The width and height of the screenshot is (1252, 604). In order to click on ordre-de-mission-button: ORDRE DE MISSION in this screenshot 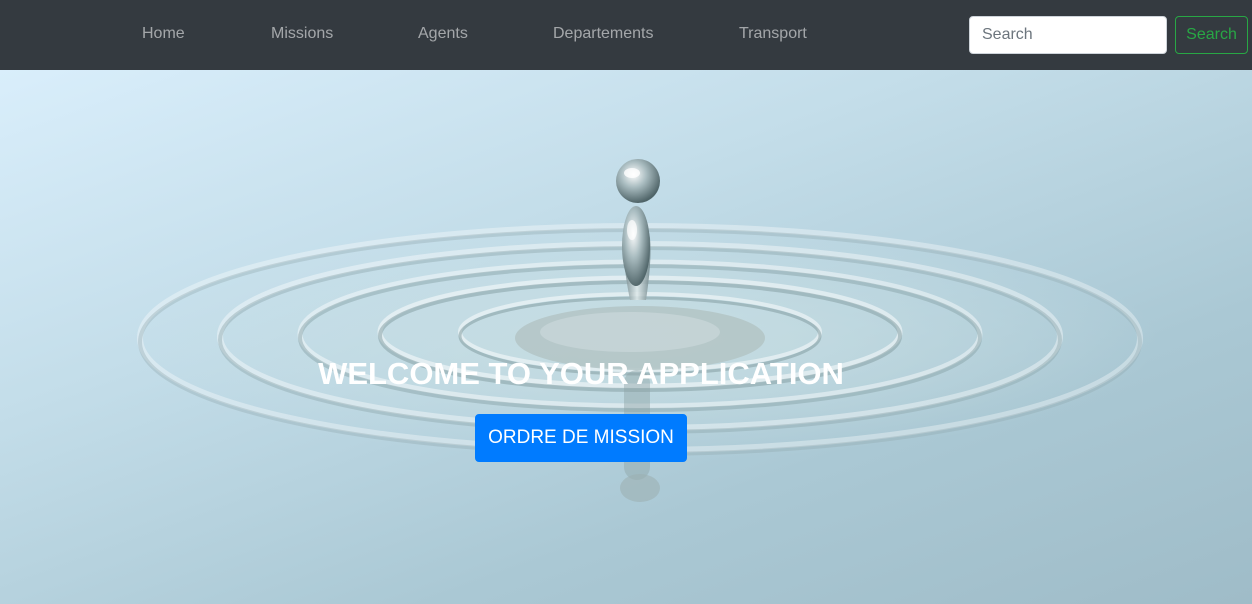, I will do `click(581, 438)`.